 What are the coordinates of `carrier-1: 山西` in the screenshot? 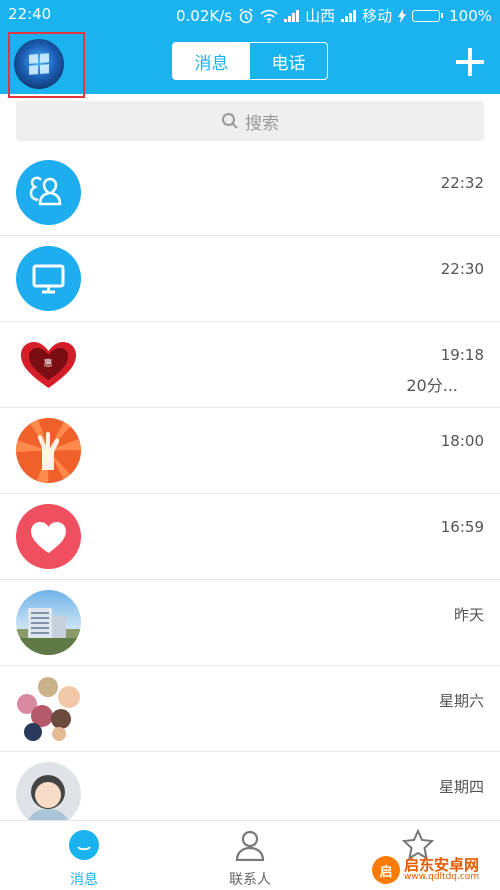 It's located at (320, 16).